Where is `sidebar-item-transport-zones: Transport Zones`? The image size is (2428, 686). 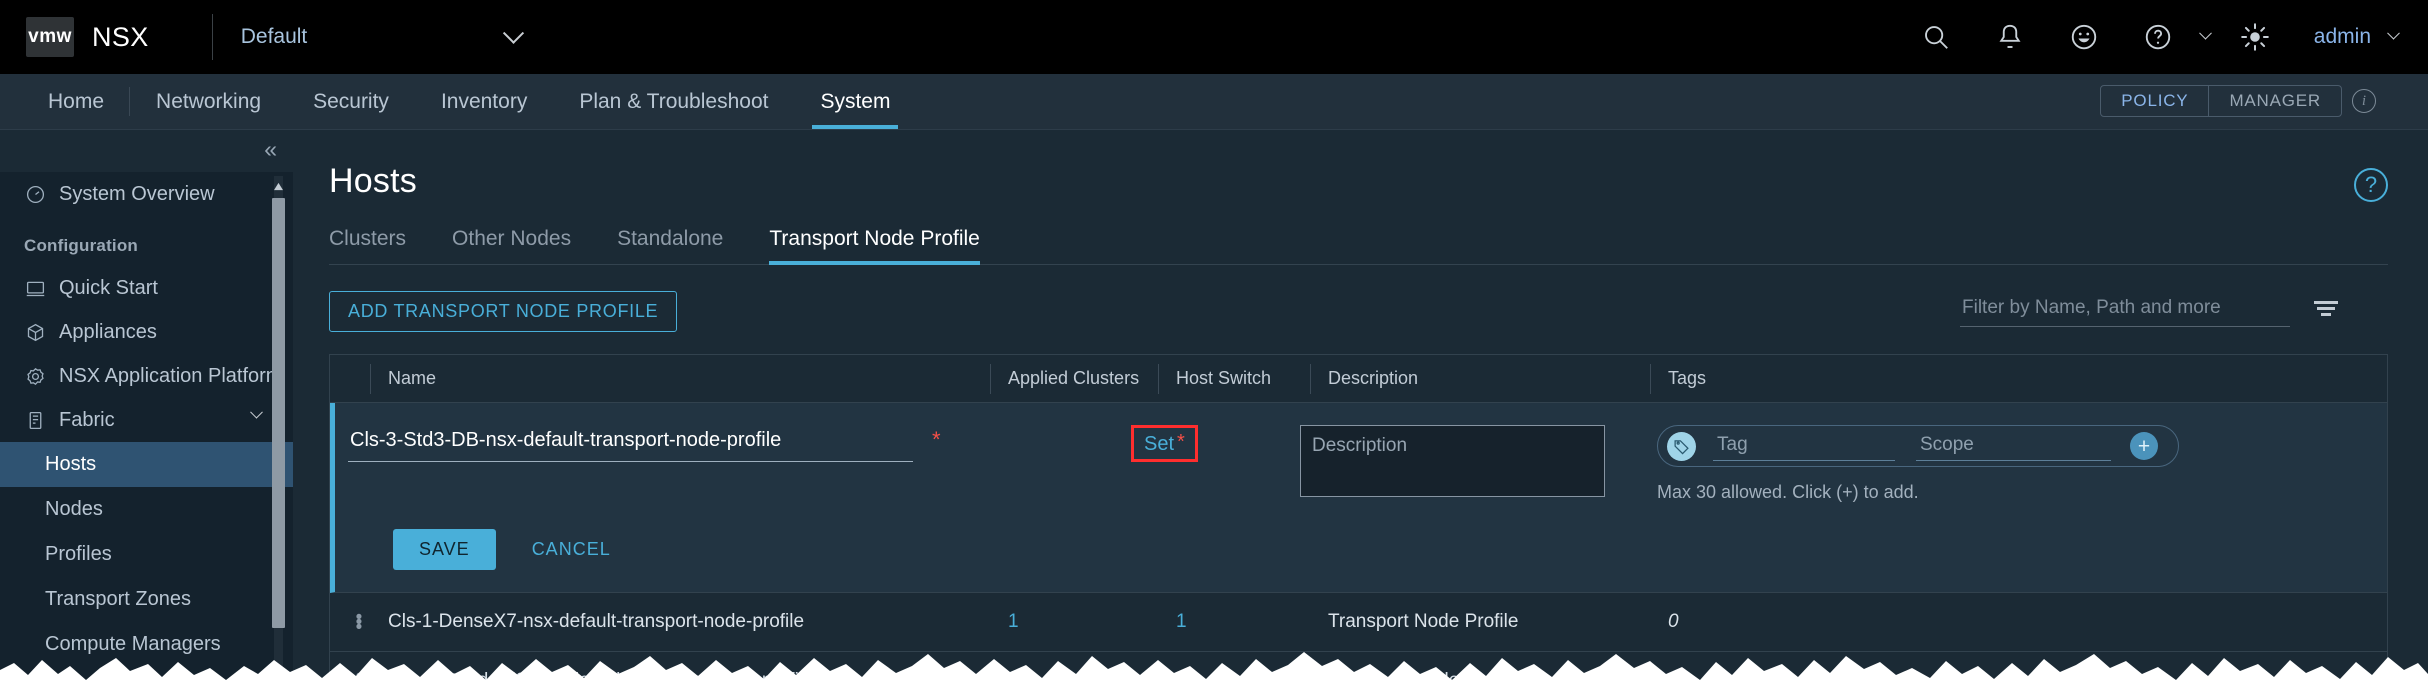
sidebar-item-transport-zones: Transport Zones is located at coordinates (146, 599).